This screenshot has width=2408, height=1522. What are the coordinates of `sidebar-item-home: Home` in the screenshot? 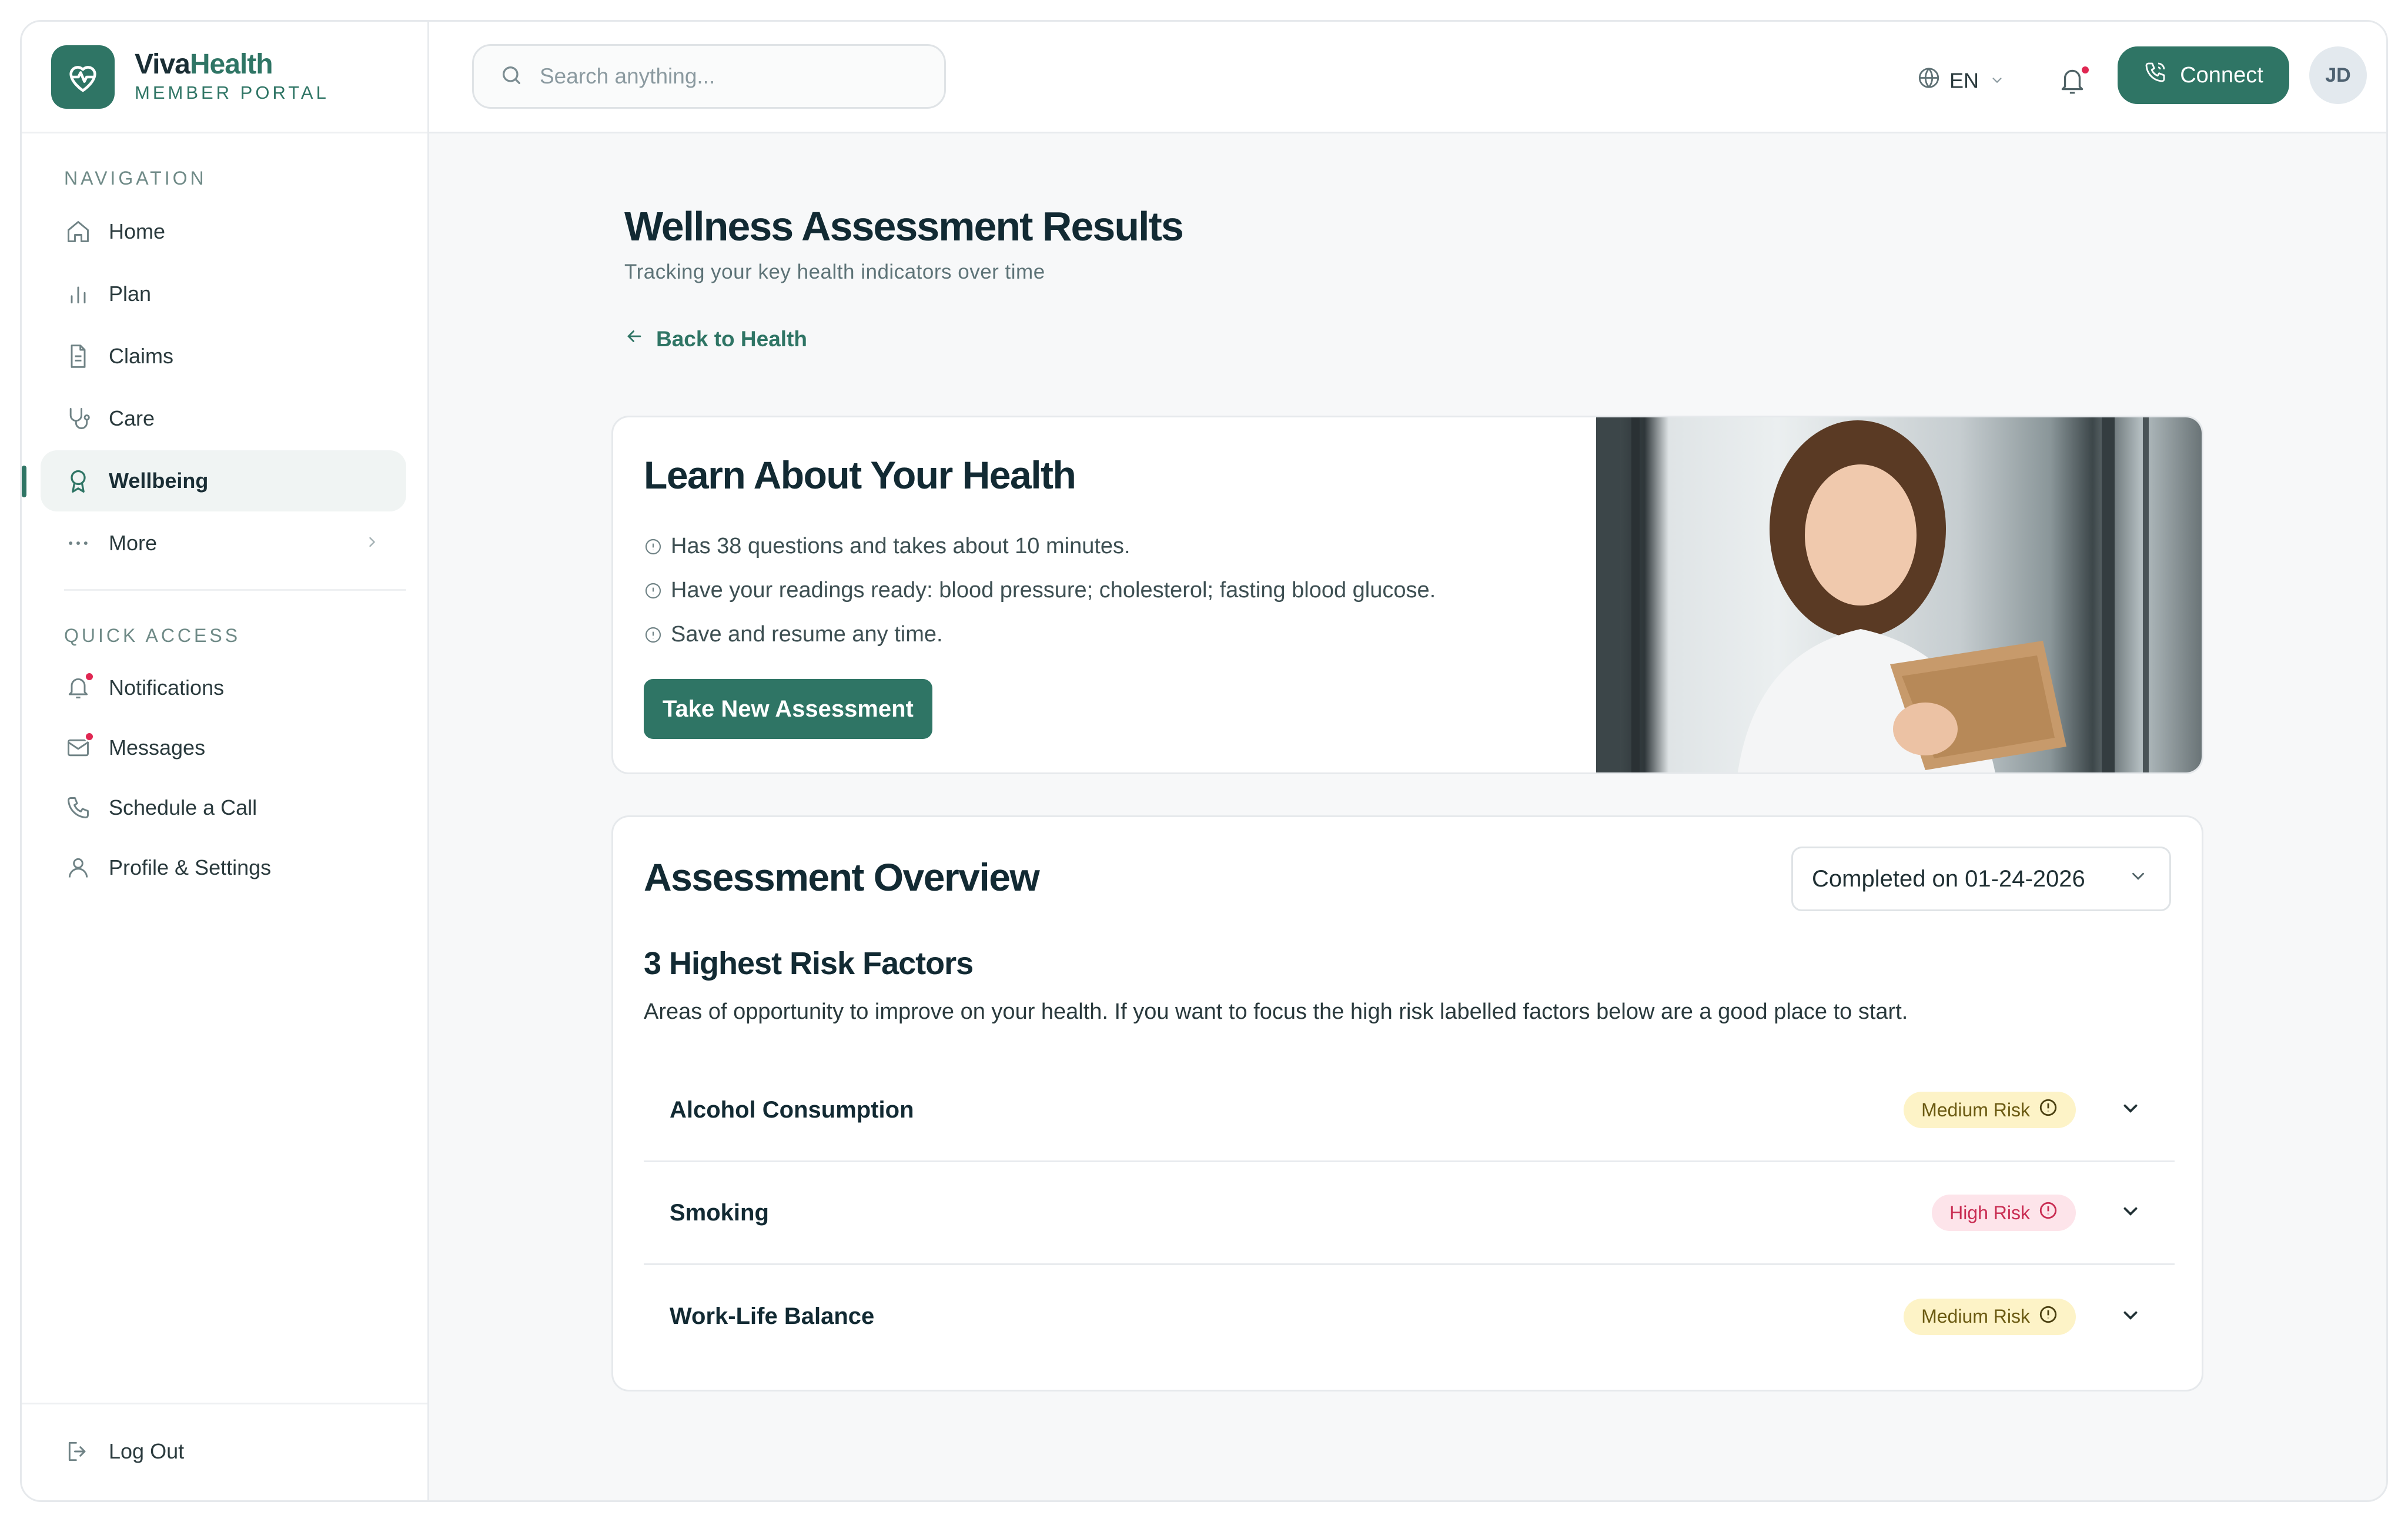 It's located at (223, 231).